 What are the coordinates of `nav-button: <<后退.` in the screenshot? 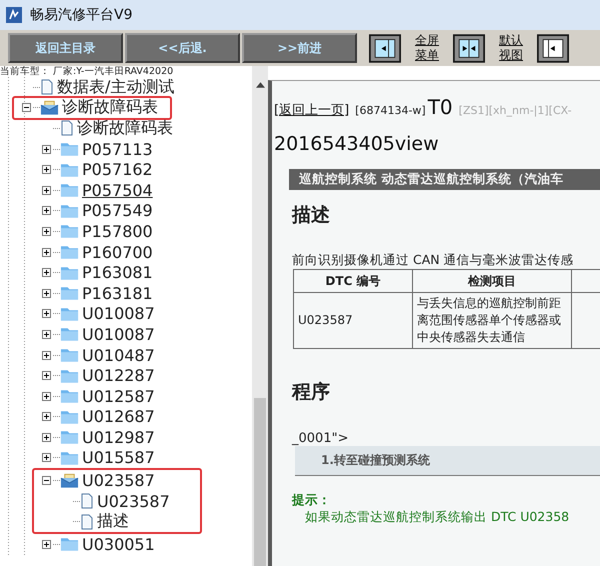 It's located at (182, 48).